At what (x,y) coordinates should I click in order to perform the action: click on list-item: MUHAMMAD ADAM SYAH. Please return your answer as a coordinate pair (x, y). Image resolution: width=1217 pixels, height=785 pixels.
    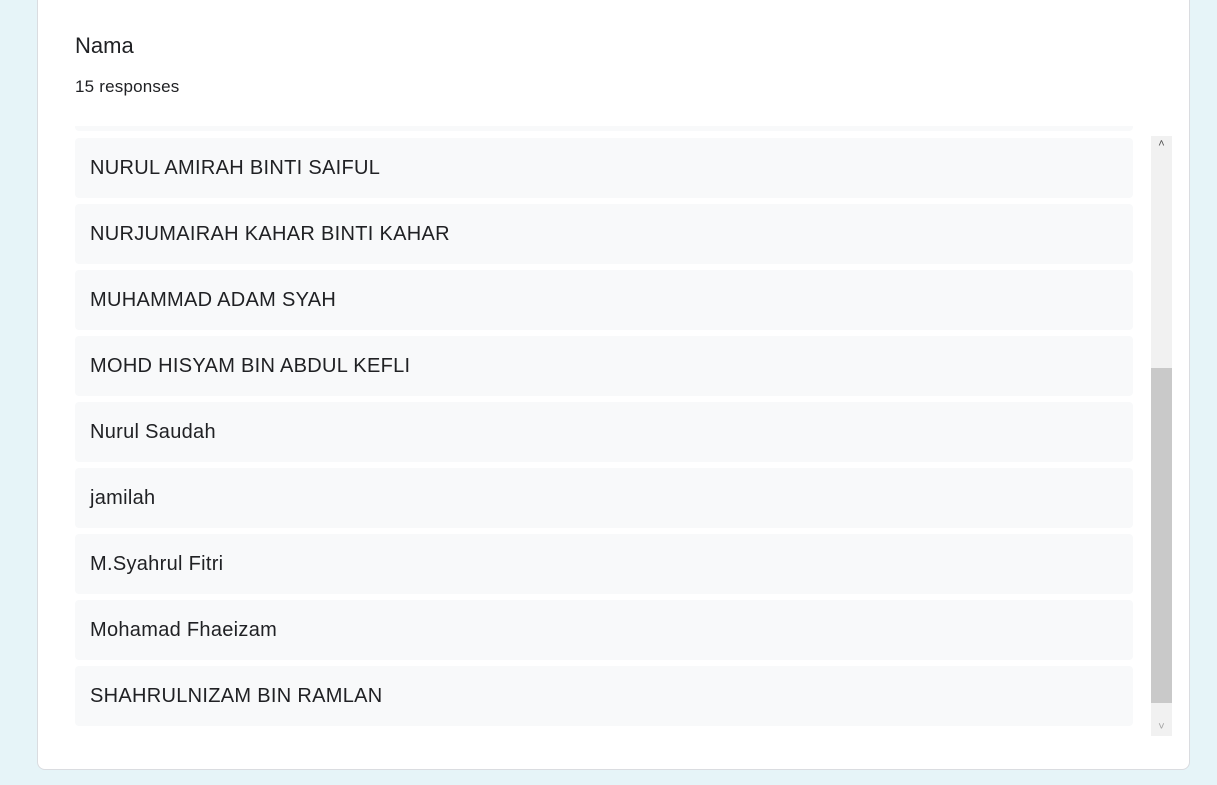
    Looking at the image, I should click on (604, 300).